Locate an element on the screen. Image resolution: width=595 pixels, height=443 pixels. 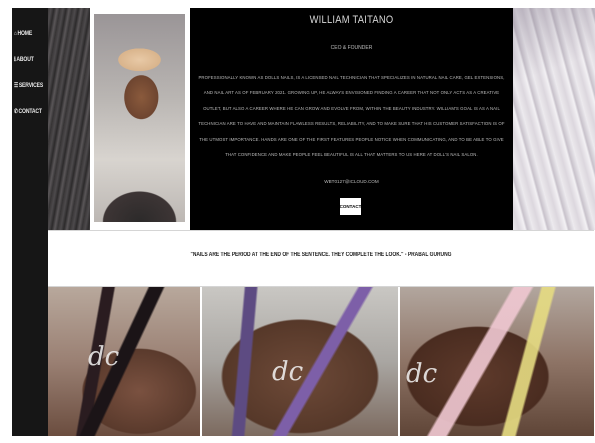
profile-email: WBT0127@ICLOUD.COM is located at coordinates (351, 181).